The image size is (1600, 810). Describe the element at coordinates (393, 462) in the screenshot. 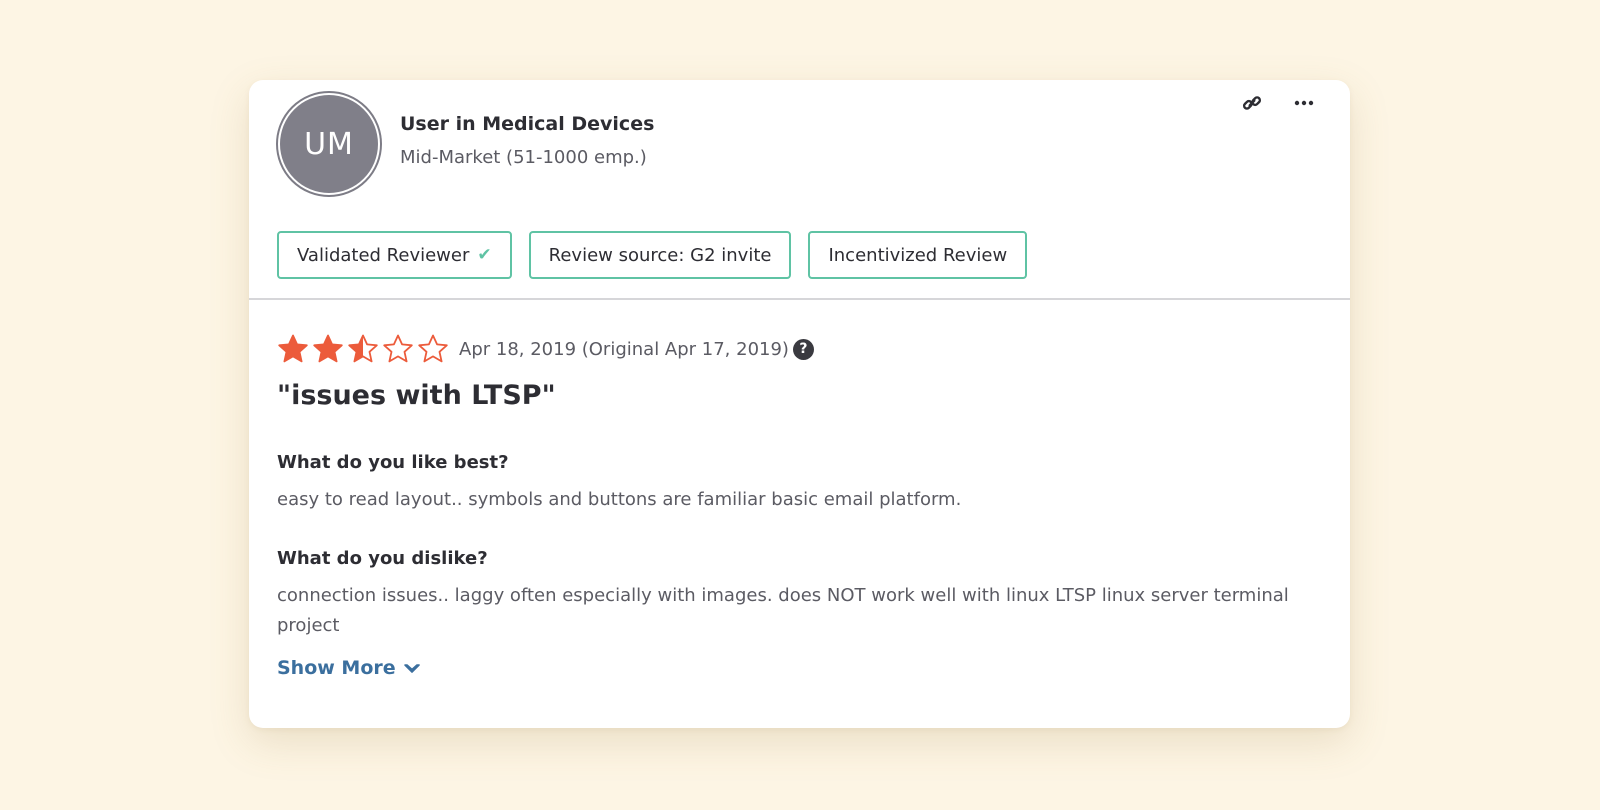

I see `question-heading-like: What do you like best?` at that location.